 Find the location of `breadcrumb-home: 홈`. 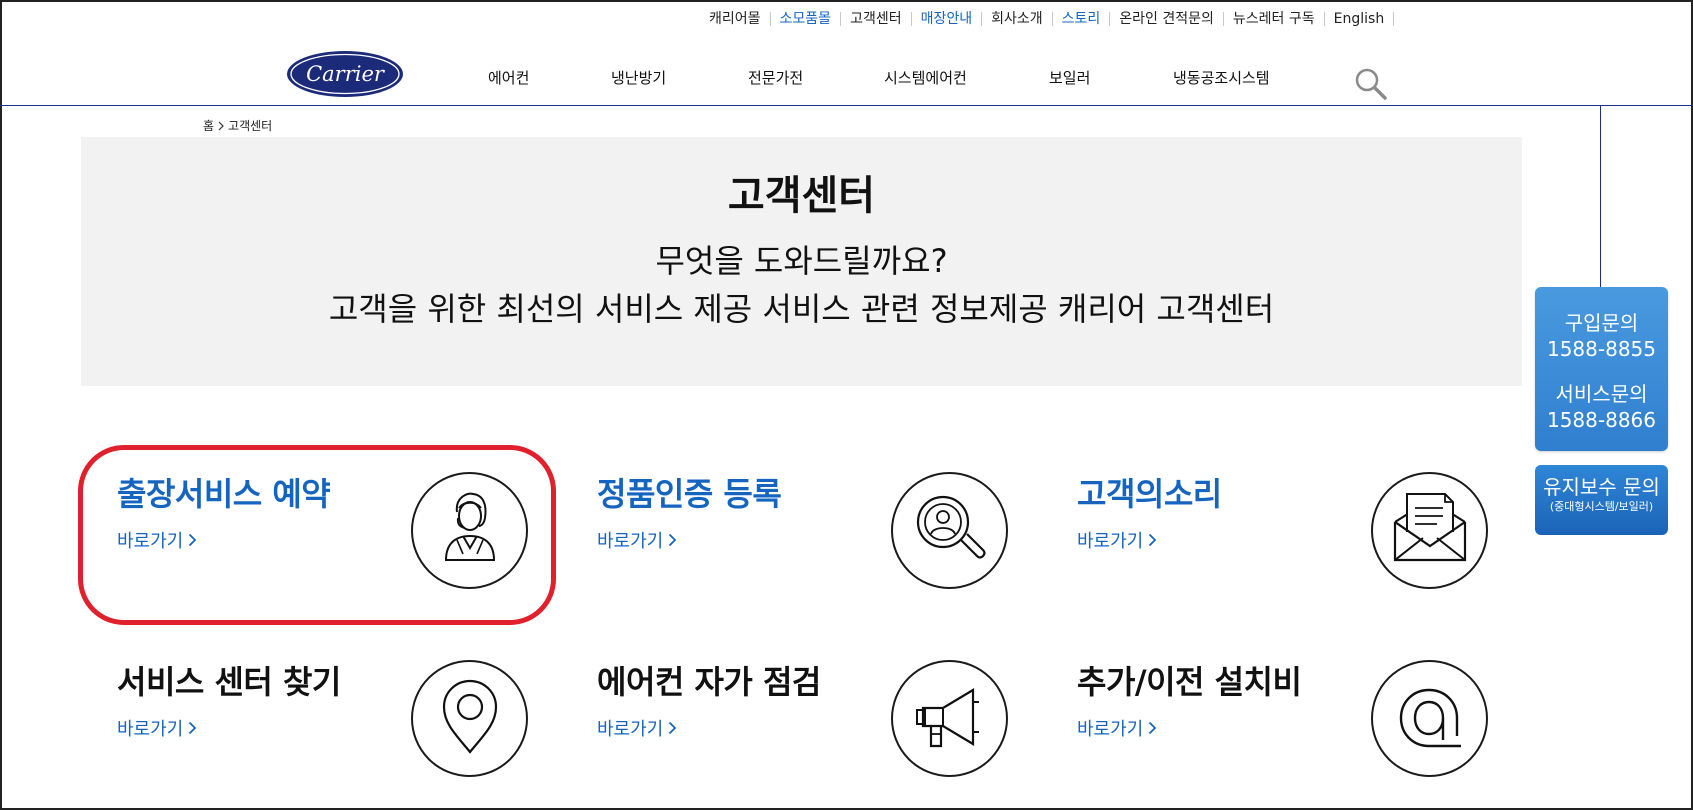

breadcrumb-home: 홈 is located at coordinates (208, 125).